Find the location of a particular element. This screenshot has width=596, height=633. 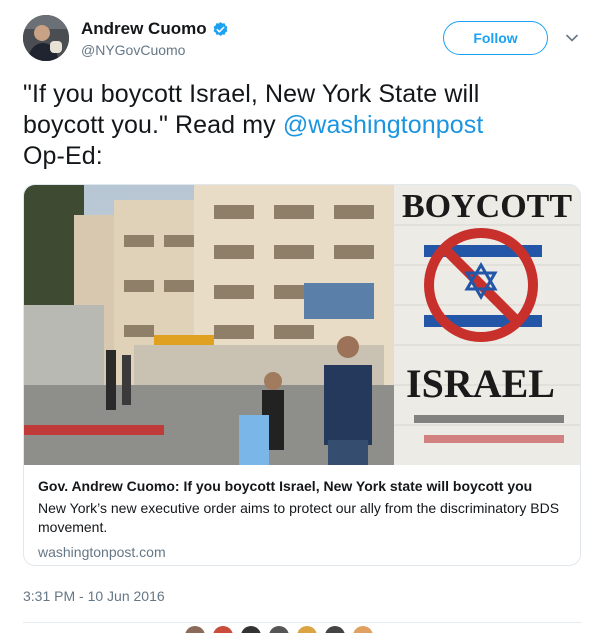

graffiti-boycott-text: BOYCOTT is located at coordinates (487, 206).